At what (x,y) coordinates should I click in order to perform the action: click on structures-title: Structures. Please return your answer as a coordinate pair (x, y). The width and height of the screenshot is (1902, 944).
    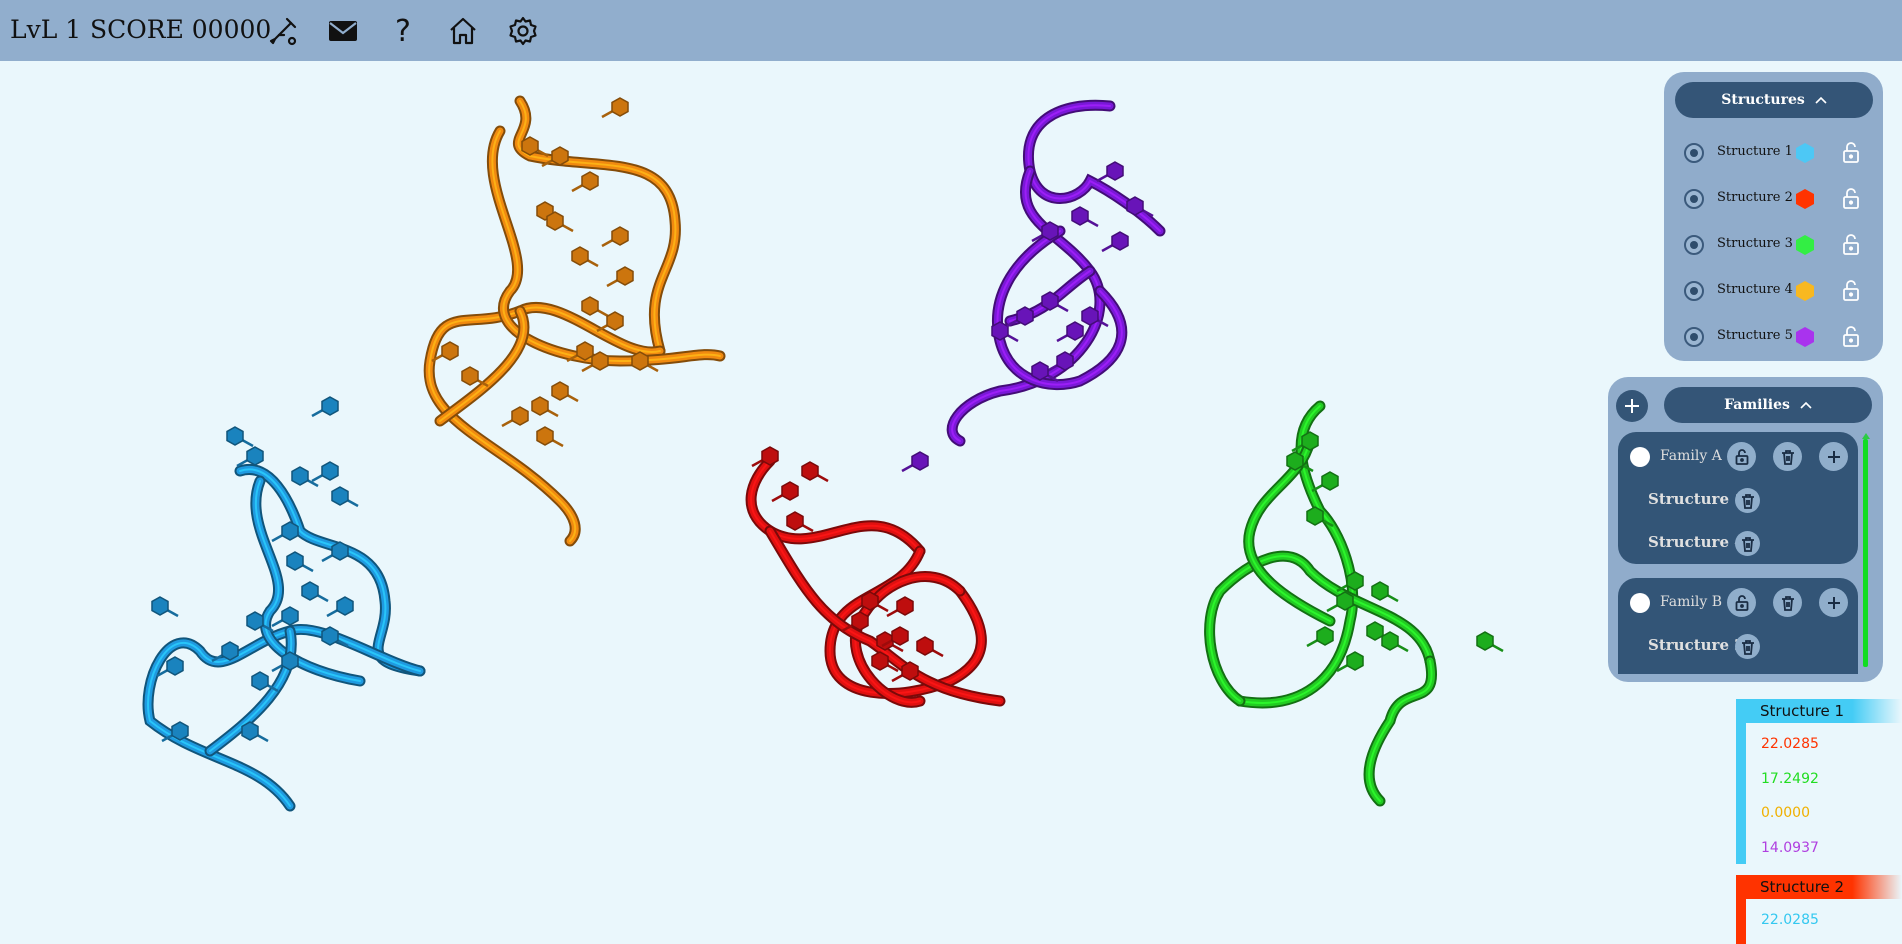
    Looking at the image, I should click on (1763, 100).